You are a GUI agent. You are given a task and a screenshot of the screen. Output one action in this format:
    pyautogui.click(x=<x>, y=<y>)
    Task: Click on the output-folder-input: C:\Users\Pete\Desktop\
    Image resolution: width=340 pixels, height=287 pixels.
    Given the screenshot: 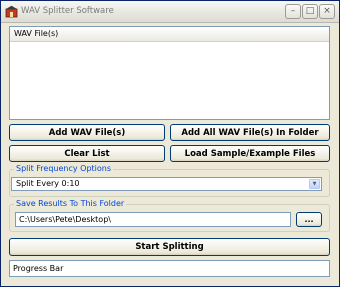 What is the action you would take?
    pyautogui.click(x=153, y=219)
    